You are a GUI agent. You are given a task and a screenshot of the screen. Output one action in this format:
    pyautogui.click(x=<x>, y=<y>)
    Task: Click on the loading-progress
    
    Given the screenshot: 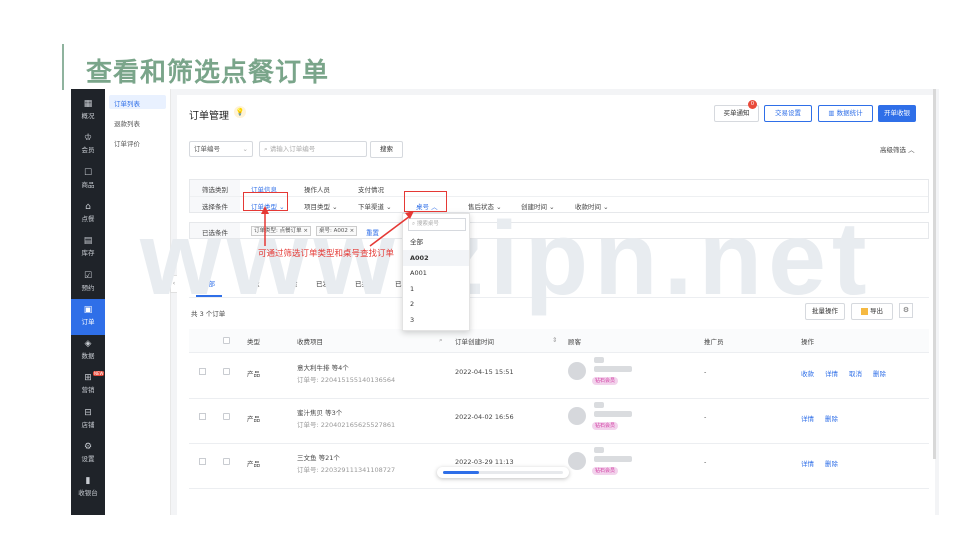 What is the action you would take?
    pyautogui.click(x=503, y=472)
    